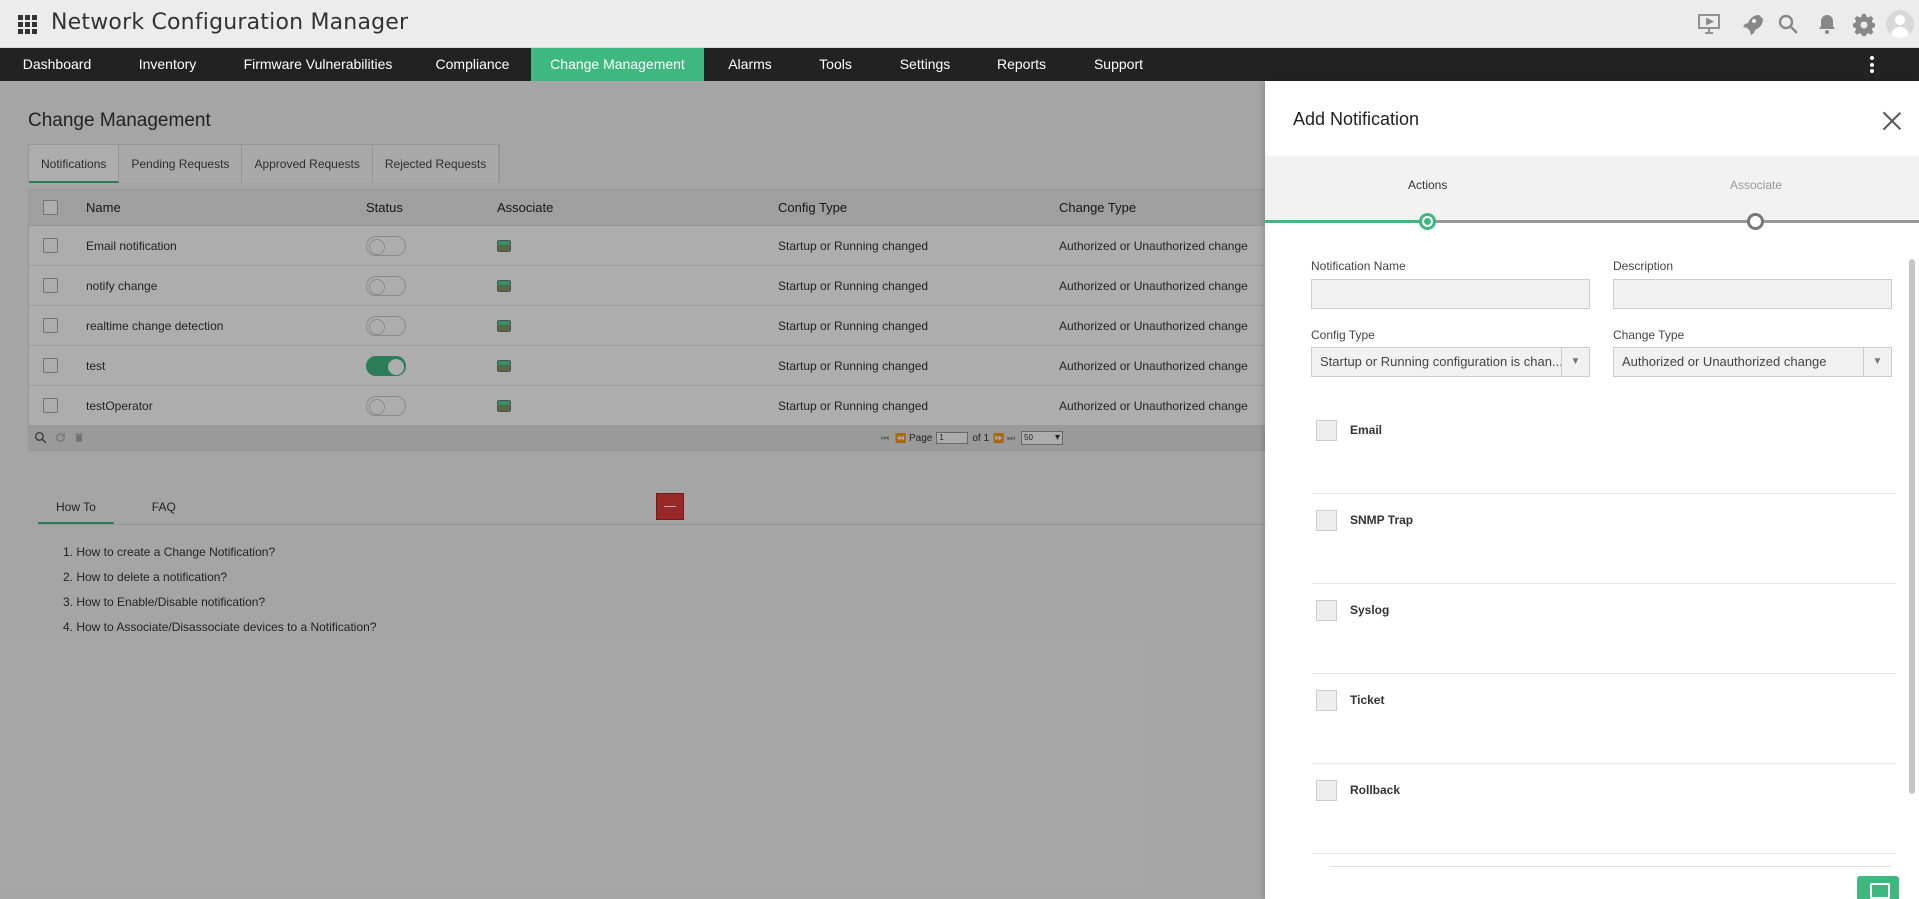 This screenshot has height=899, width=1919. I want to click on progress-line-done, so click(1346, 221).